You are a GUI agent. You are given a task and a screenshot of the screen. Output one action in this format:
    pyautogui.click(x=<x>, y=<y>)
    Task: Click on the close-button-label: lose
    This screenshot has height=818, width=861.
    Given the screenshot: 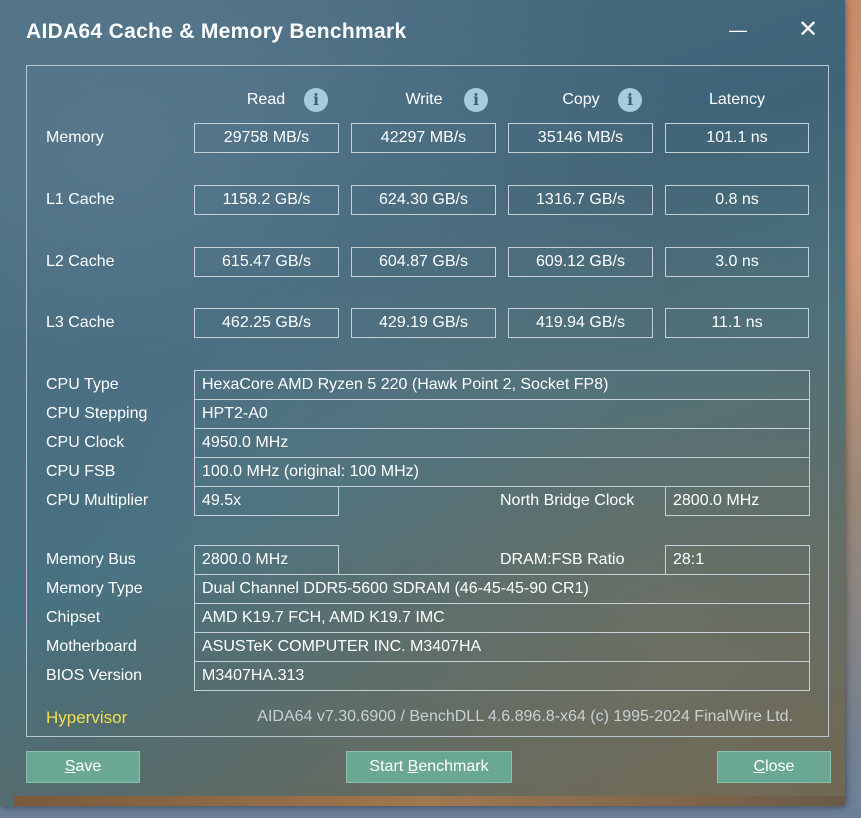 What is the action you would take?
    pyautogui.click(x=780, y=766)
    